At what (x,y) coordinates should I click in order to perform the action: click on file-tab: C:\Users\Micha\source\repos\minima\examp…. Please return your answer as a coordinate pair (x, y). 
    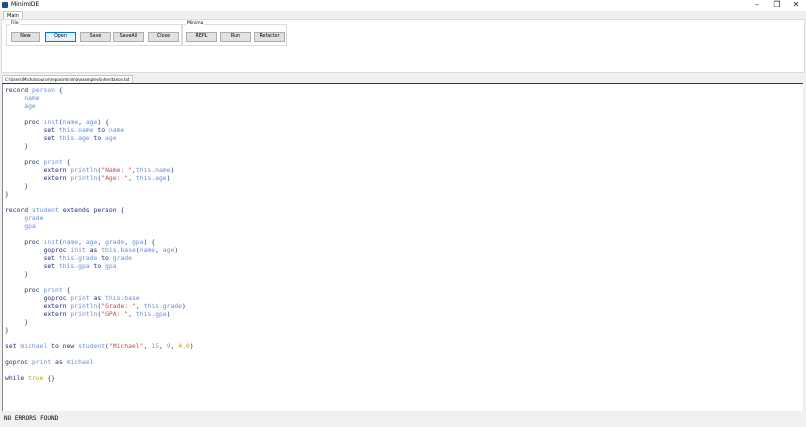
    Looking at the image, I should click on (67, 79).